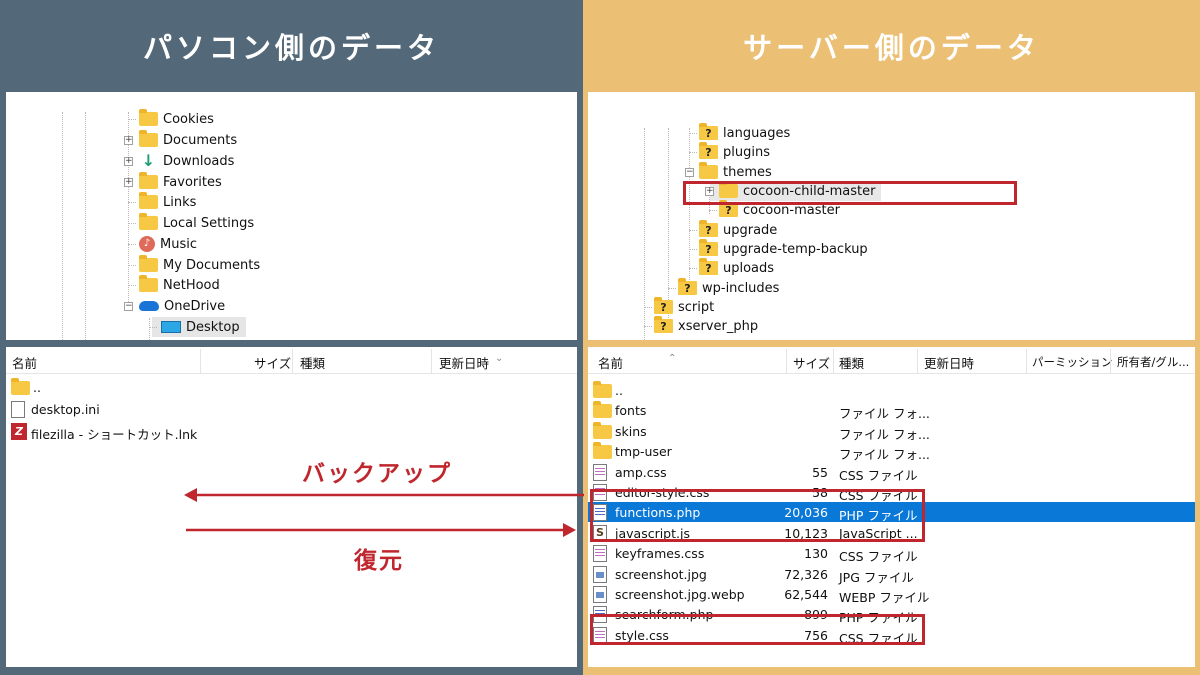 The width and height of the screenshot is (1200, 675). Describe the element at coordinates (757, 629) in the screenshot. I see `highlight-style-css` at that location.